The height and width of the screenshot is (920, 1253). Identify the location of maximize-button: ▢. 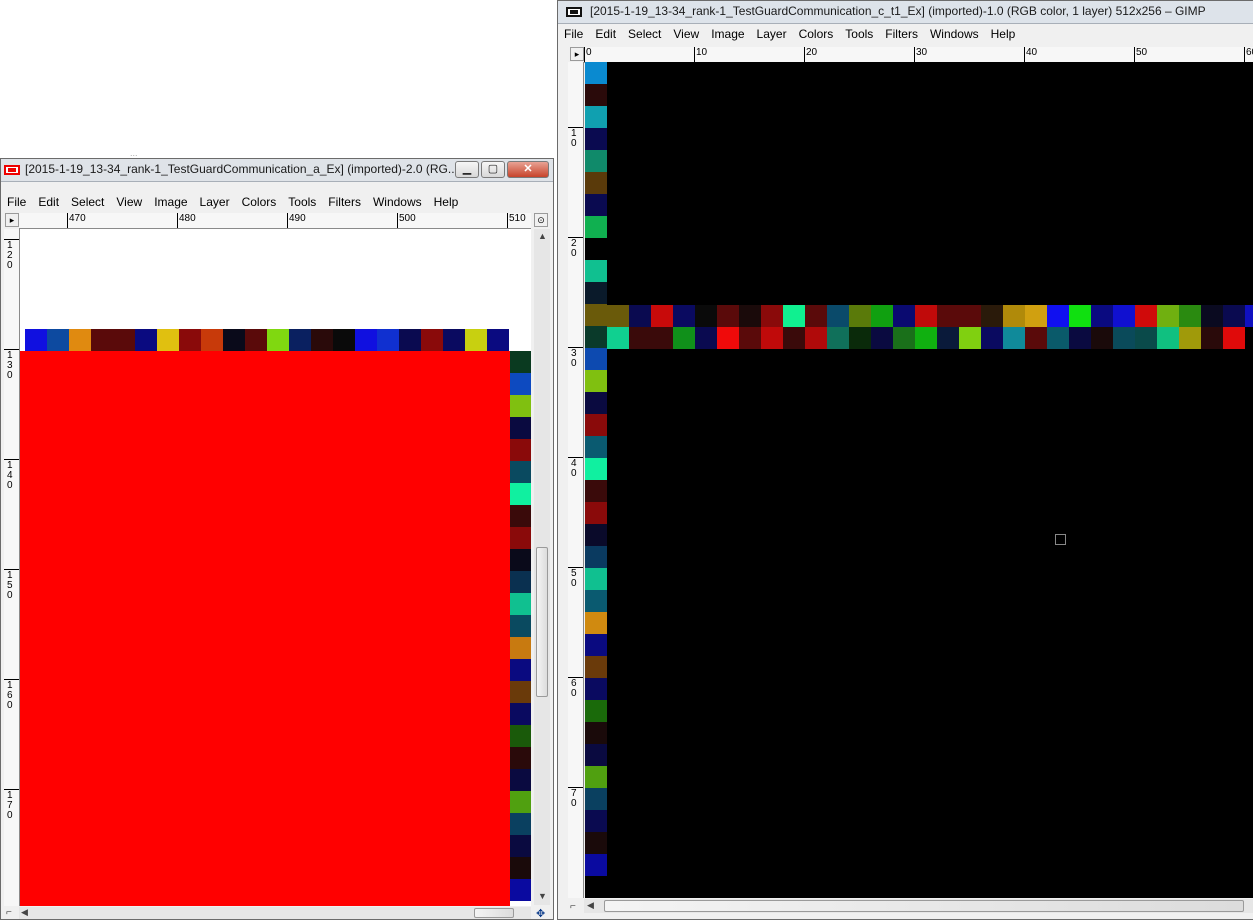
(493, 169).